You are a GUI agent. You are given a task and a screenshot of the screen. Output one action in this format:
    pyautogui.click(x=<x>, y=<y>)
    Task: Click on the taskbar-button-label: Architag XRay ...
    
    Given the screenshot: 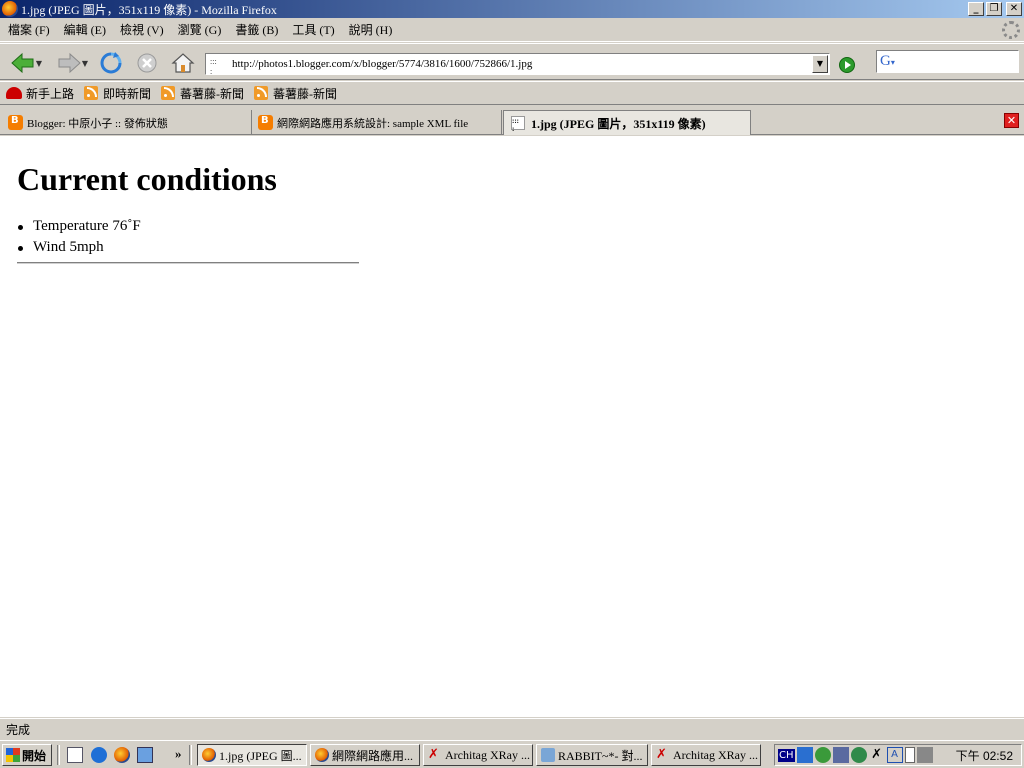 What is the action you would take?
    pyautogui.click(x=487, y=754)
    